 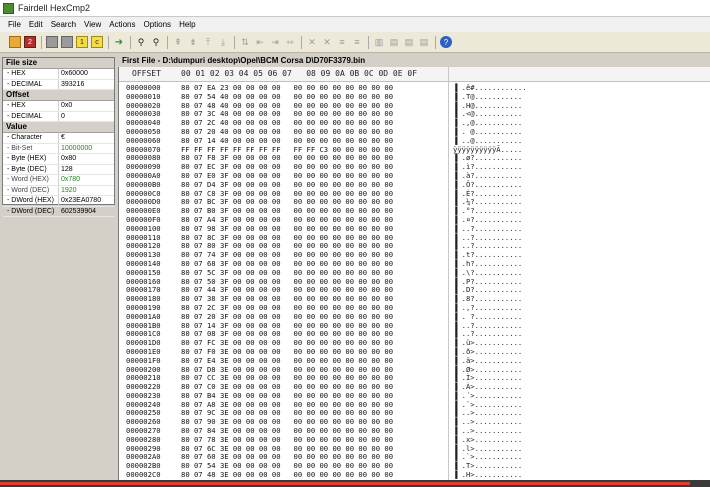 What do you see at coordinates (63, 116) in the screenshot?
I see `property-value: 0` at bounding box center [63, 116].